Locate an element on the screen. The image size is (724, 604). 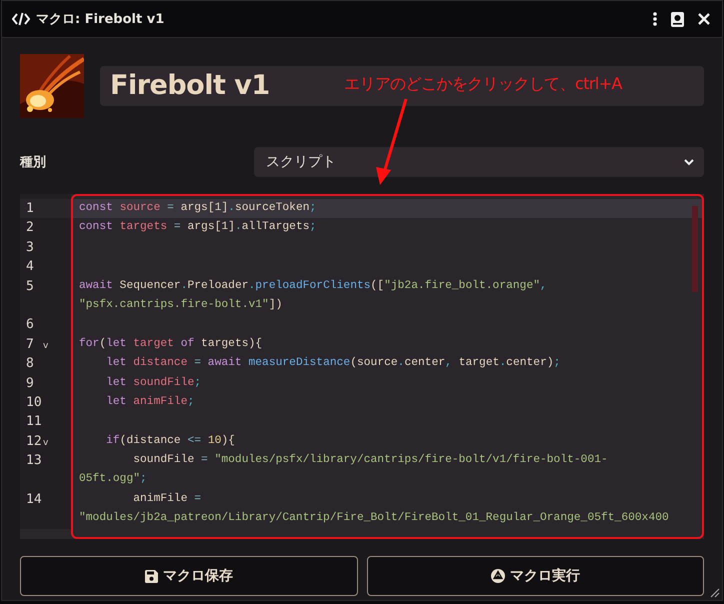
code-line: animFile = is located at coordinates (167, 499).